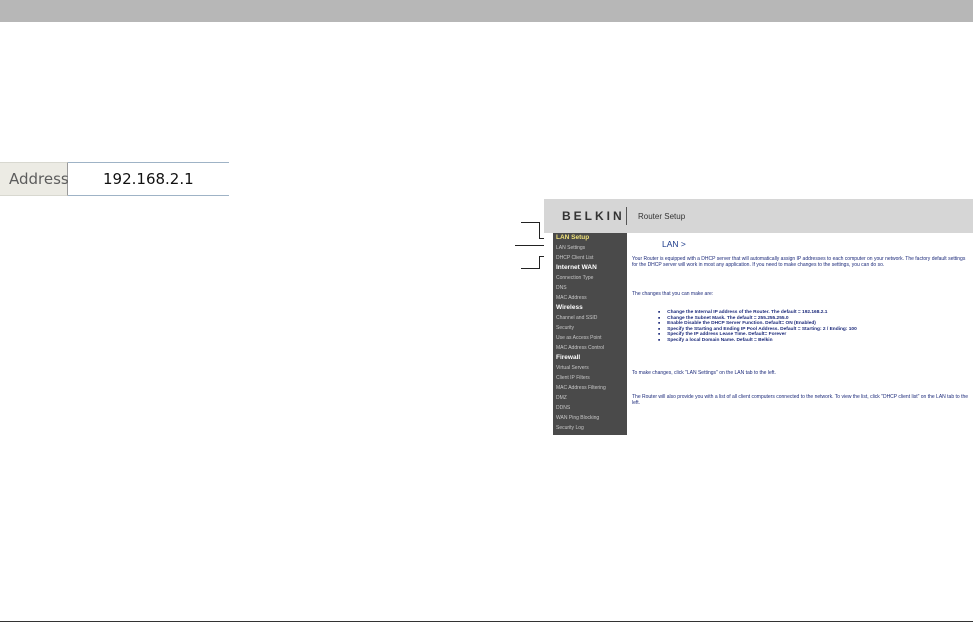 The image size is (973, 624). What do you see at coordinates (593, 216) in the screenshot?
I see `belkin-logo: BELKIN` at bounding box center [593, 216].